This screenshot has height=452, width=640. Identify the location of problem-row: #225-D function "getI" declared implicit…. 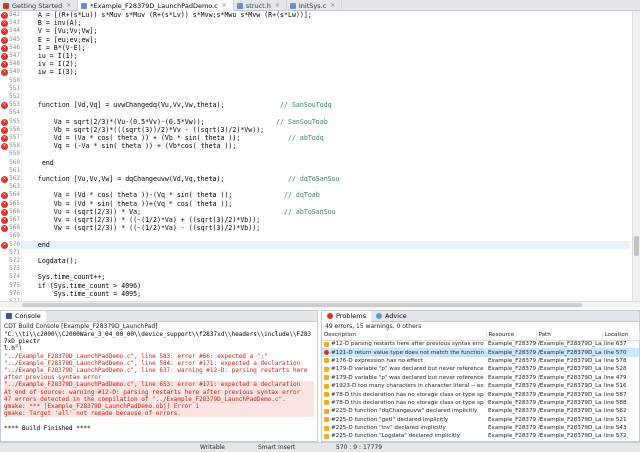
(480, 420).